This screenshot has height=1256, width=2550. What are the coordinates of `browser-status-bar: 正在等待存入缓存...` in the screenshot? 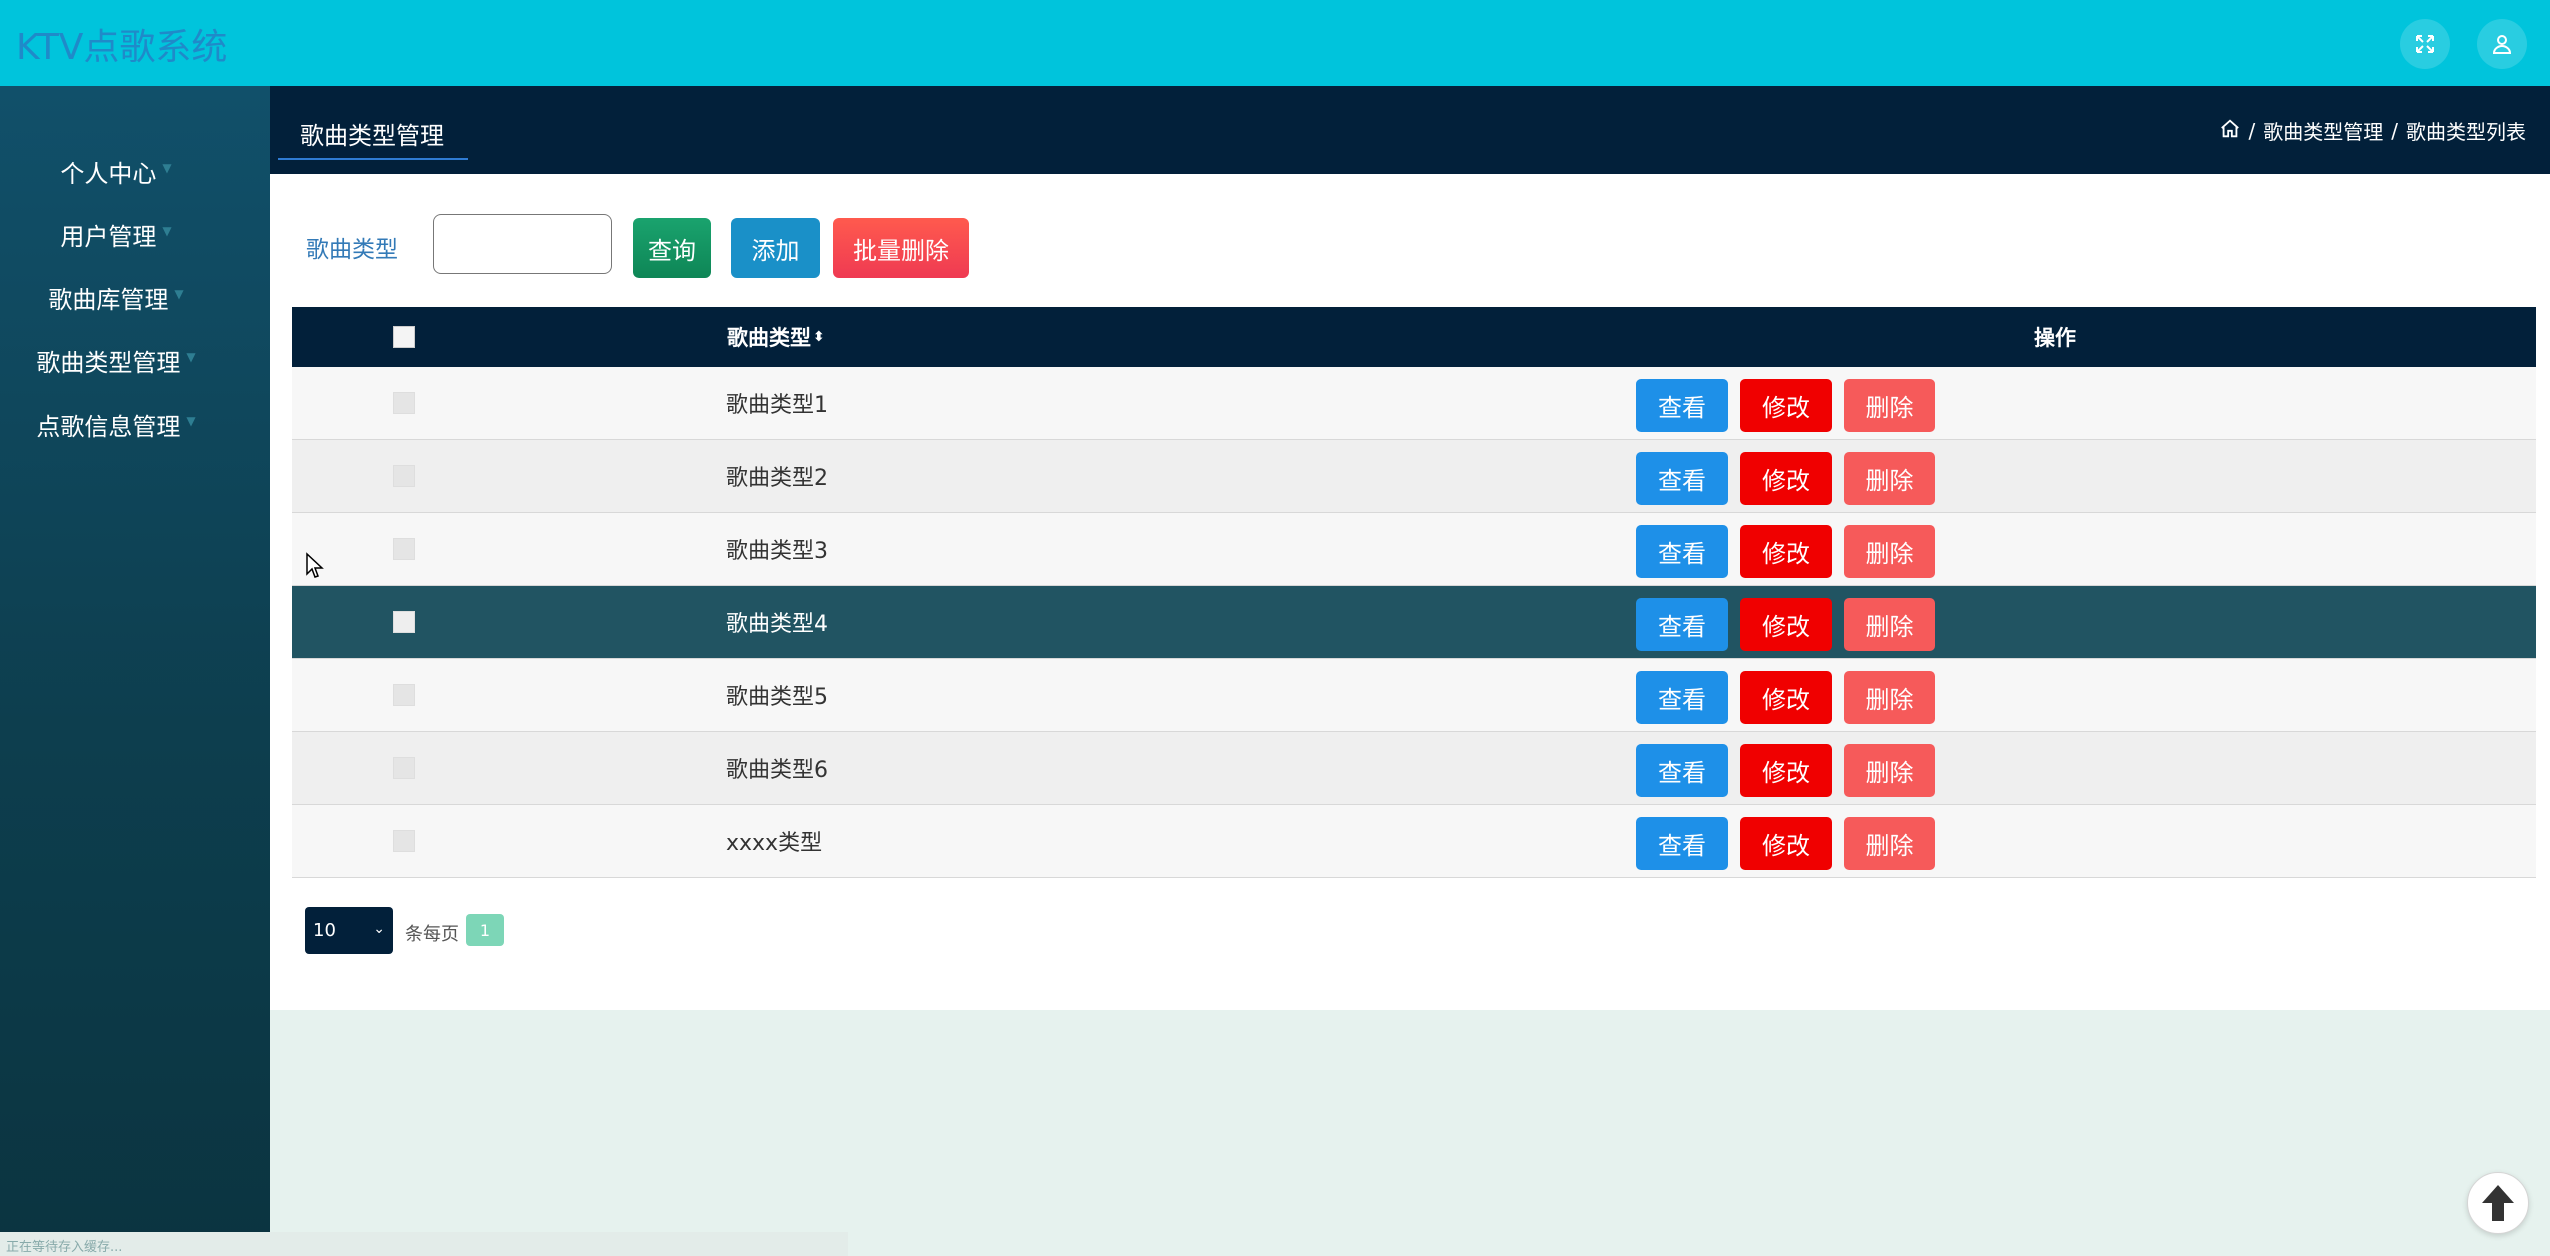 It's located at (424, 1244).